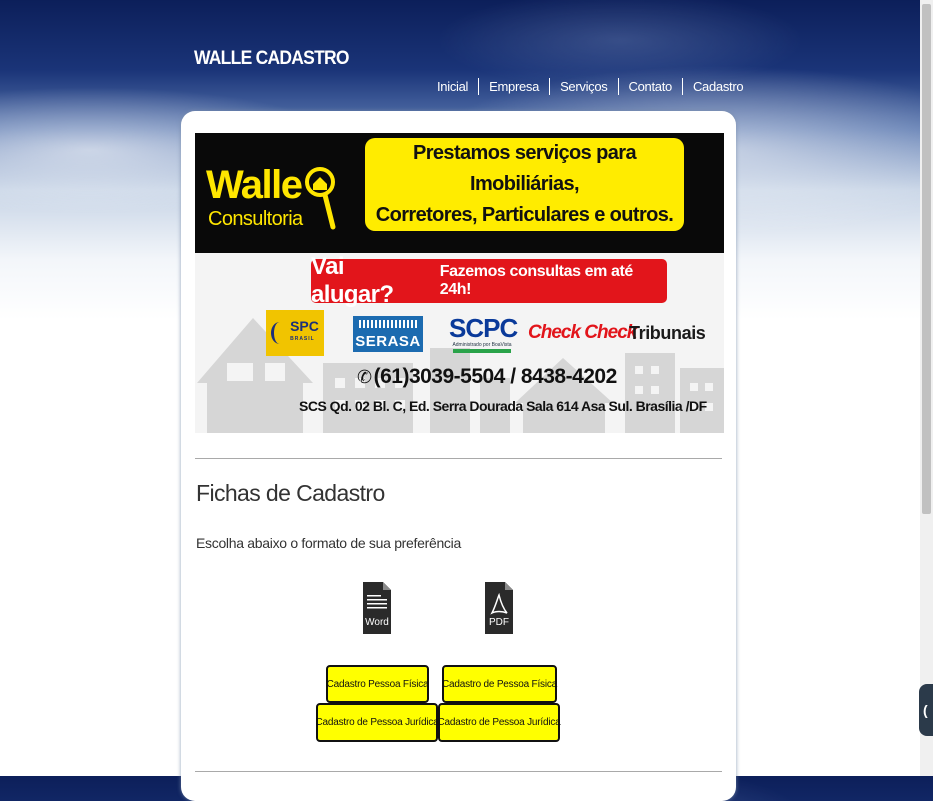 Image resolution: width=933 pixels, height=801 pixels. I want to click on serasa-logo: SERASA, so click(388, 334).